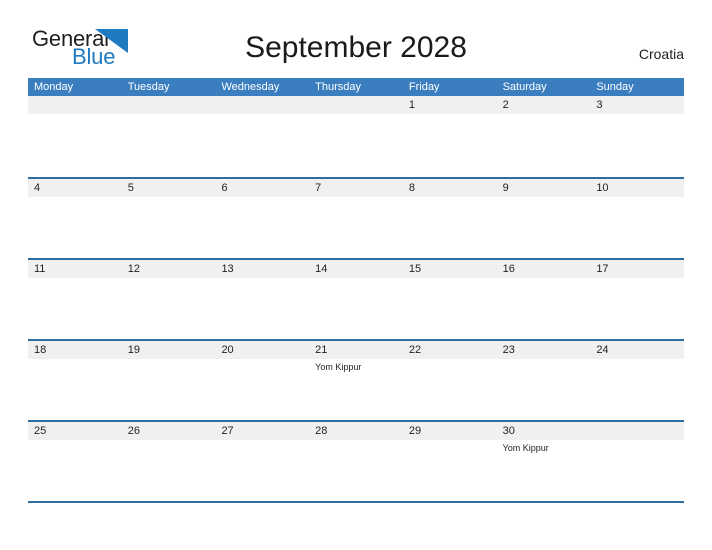 The image size is (712, 550). What do you see at coordinates (338, 87) in the screenshot?
I see `weekday-header-thursday: Thursday` at bounding box center [338, 87].